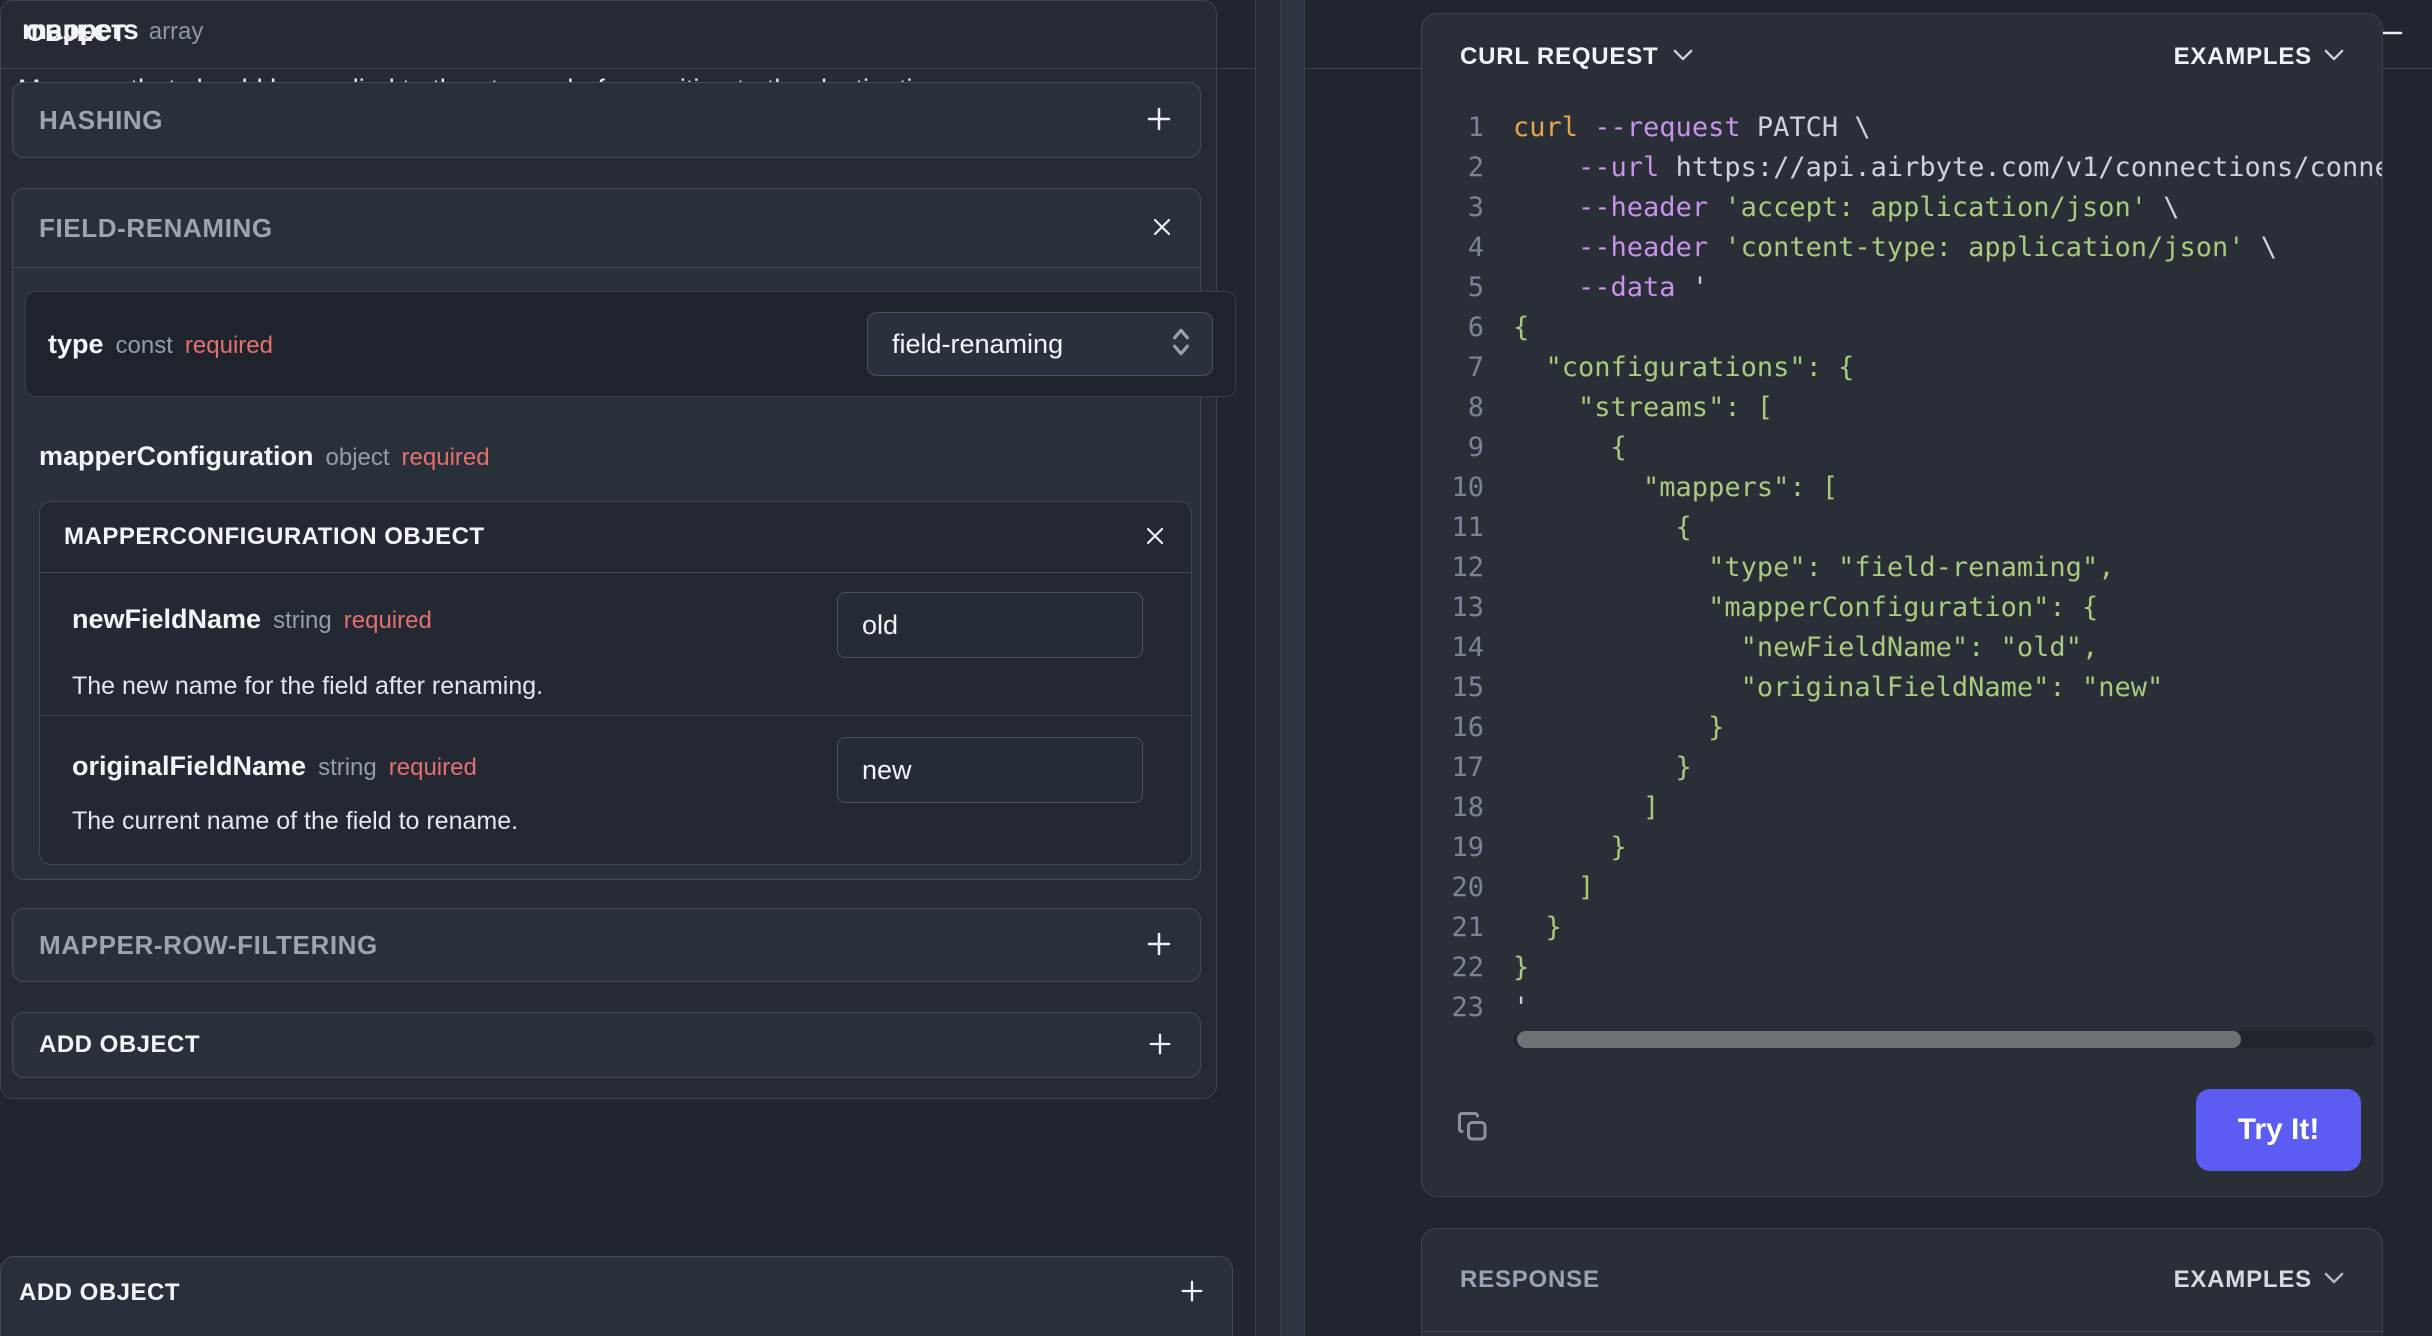  I want to click on line-number: 1, so click(1475, 127).